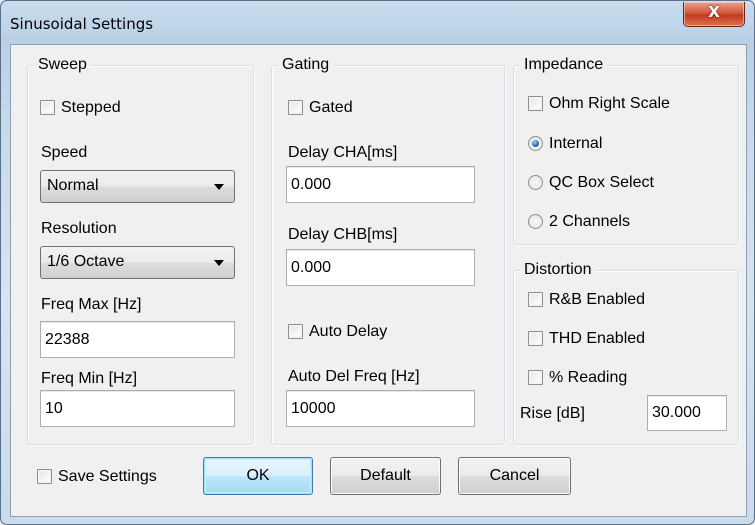  I want to click on auto-delay-label: Auto Delay, so click(348, 331).